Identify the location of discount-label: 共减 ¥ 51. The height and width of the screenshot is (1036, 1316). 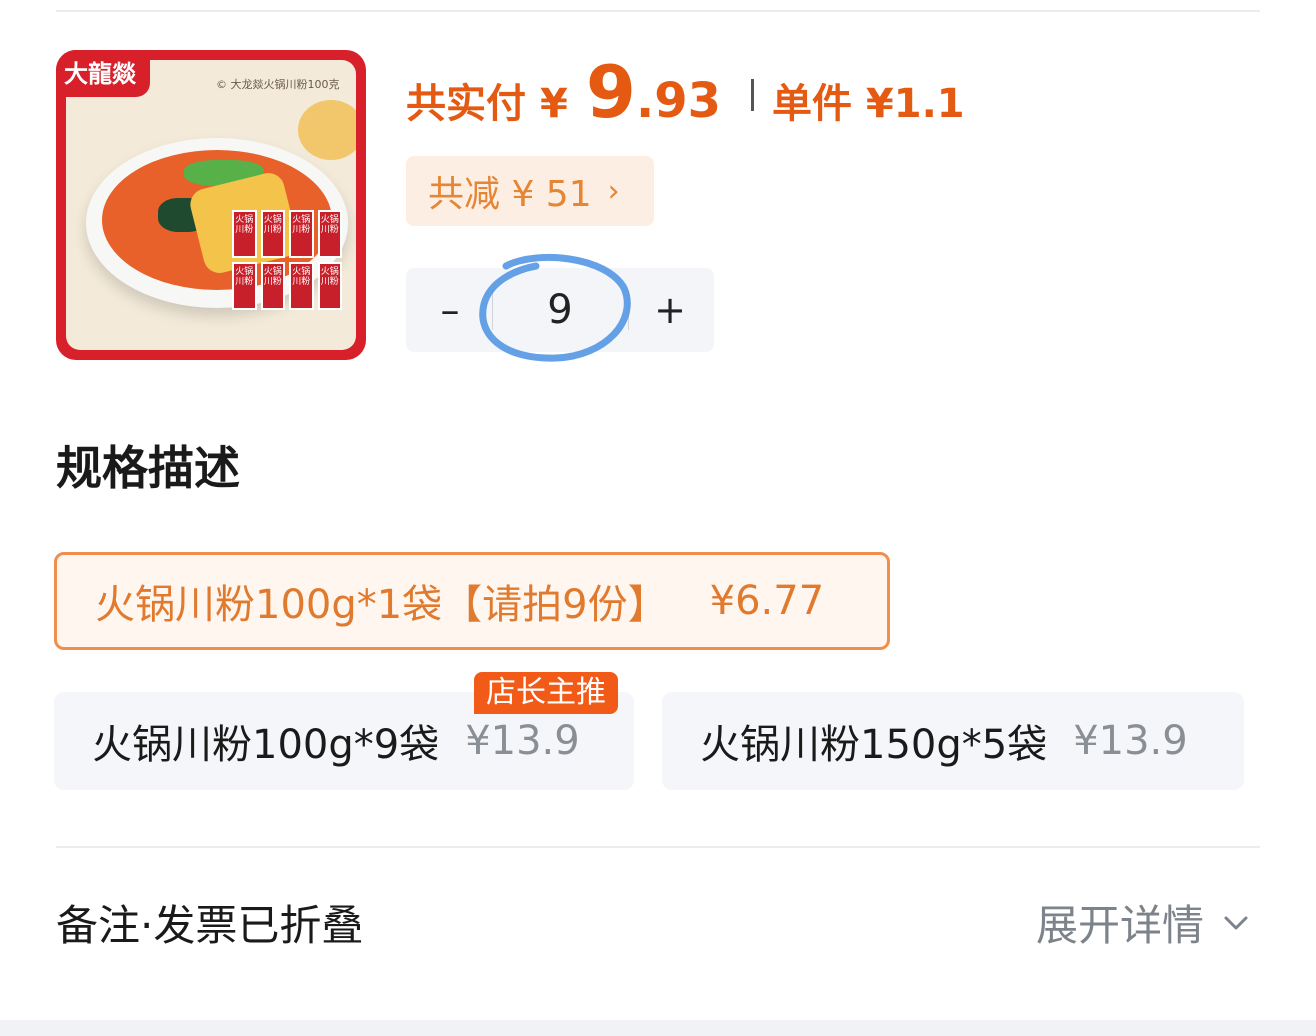
(510, 194).